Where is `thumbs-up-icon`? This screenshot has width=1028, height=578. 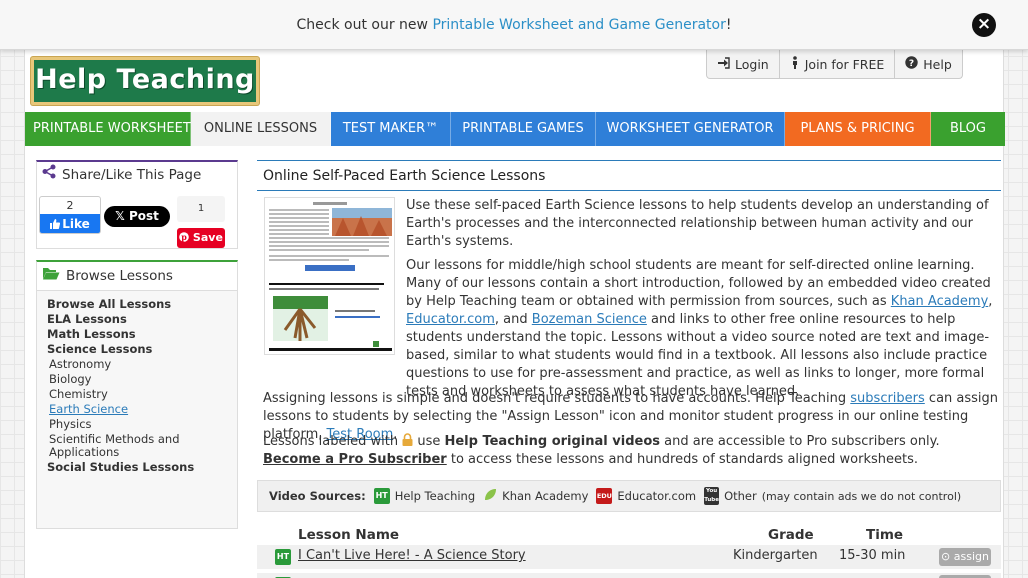 thumbs-up-icon is located at coordinates (55, 224).